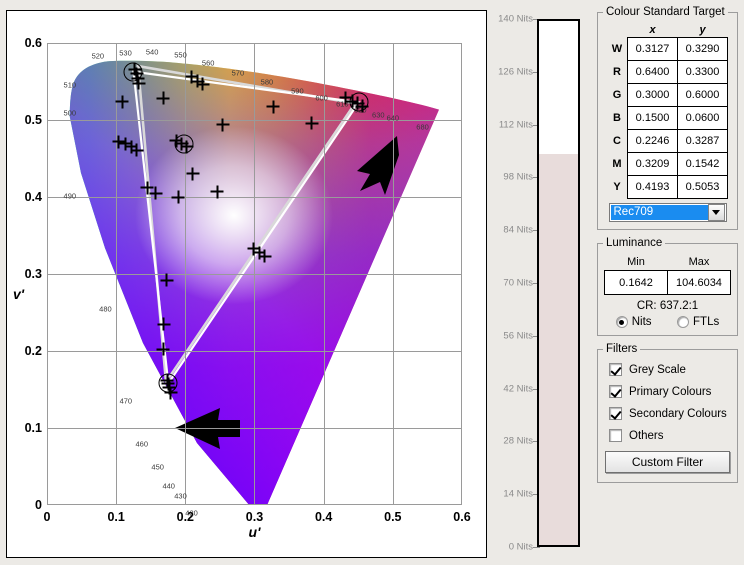 The width and height of the screenshot is (744, 565). I want to click on cst-cell-y: 0.6000, so click(702, 95).